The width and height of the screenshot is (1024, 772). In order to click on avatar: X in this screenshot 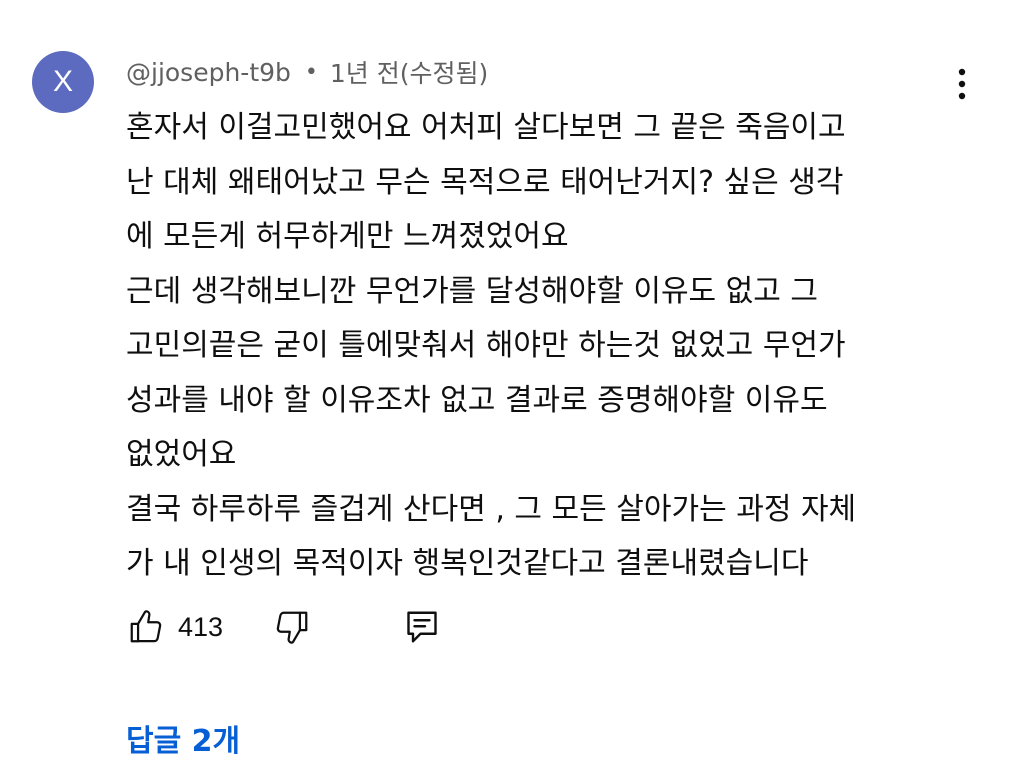, I will do `click(63, 82)`.